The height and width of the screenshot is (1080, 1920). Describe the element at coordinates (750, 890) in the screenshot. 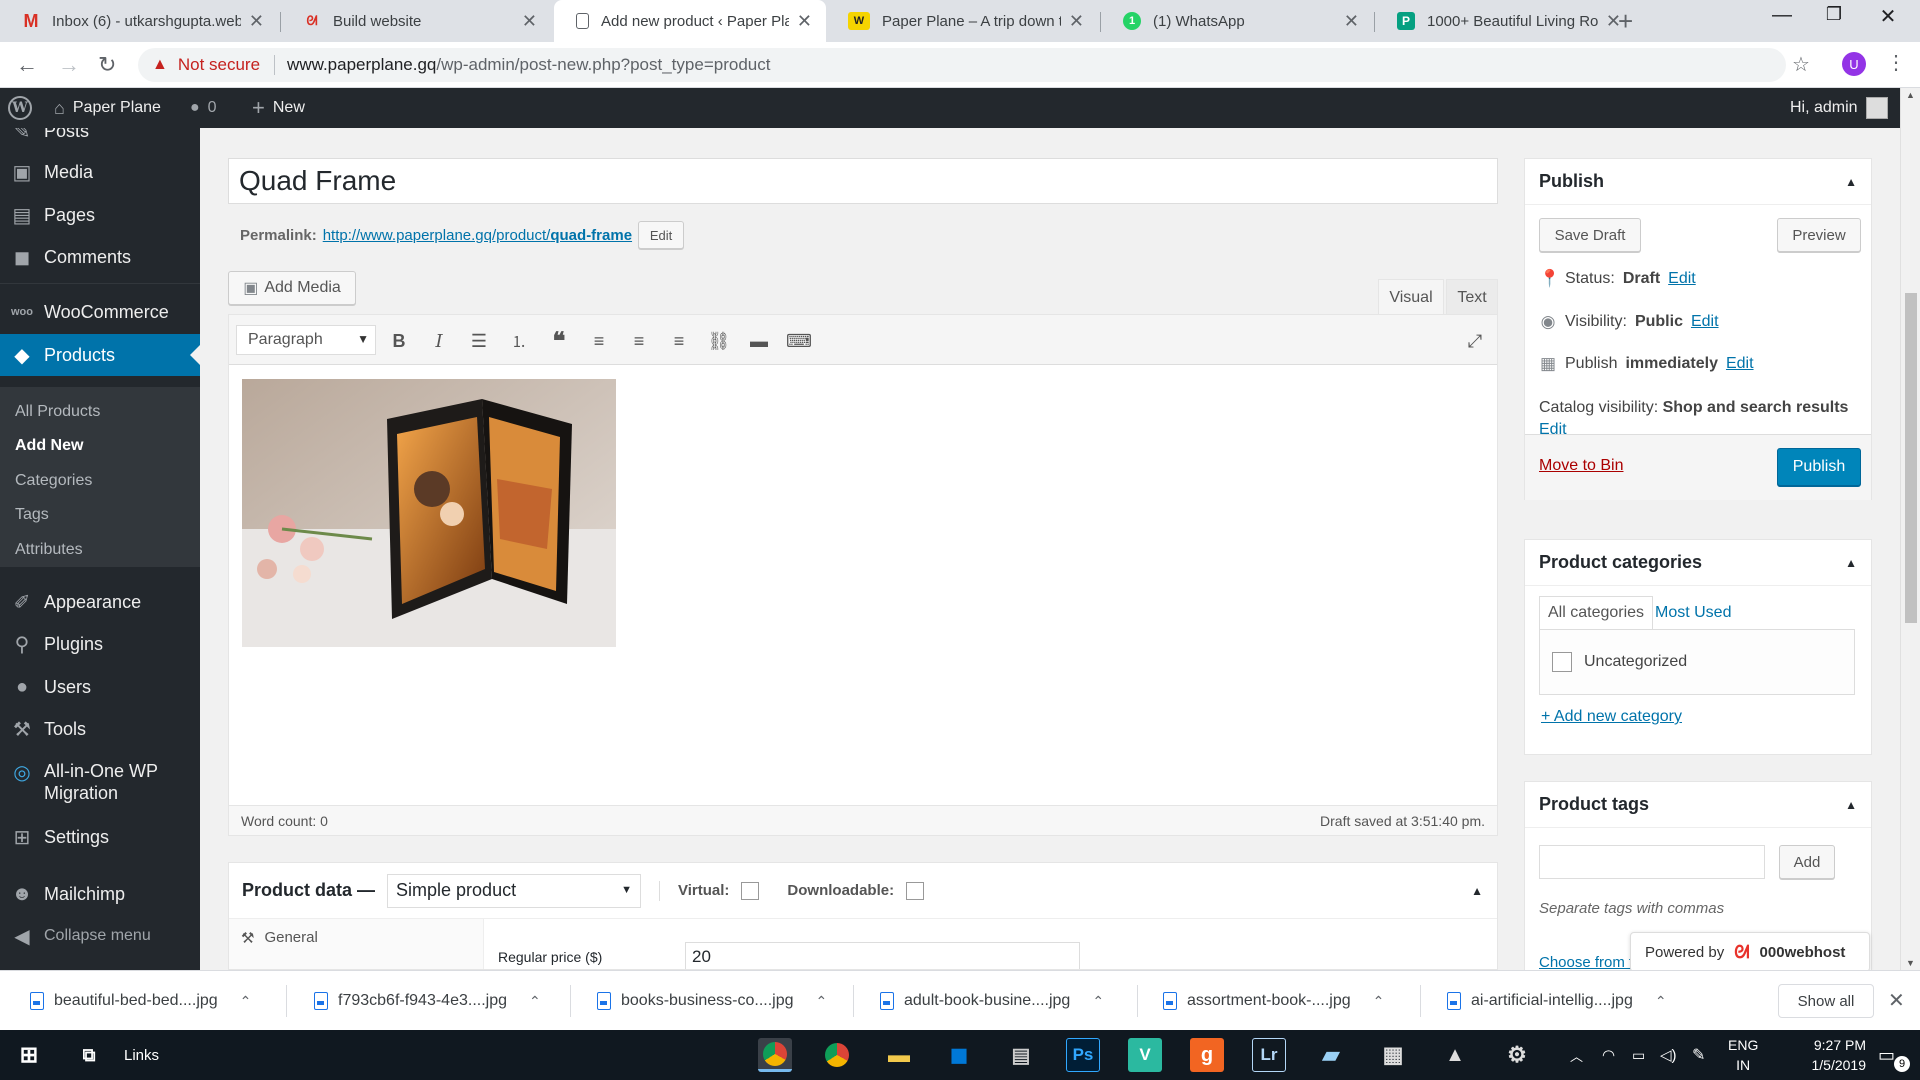

I see `virtual-checkbox` at that location.